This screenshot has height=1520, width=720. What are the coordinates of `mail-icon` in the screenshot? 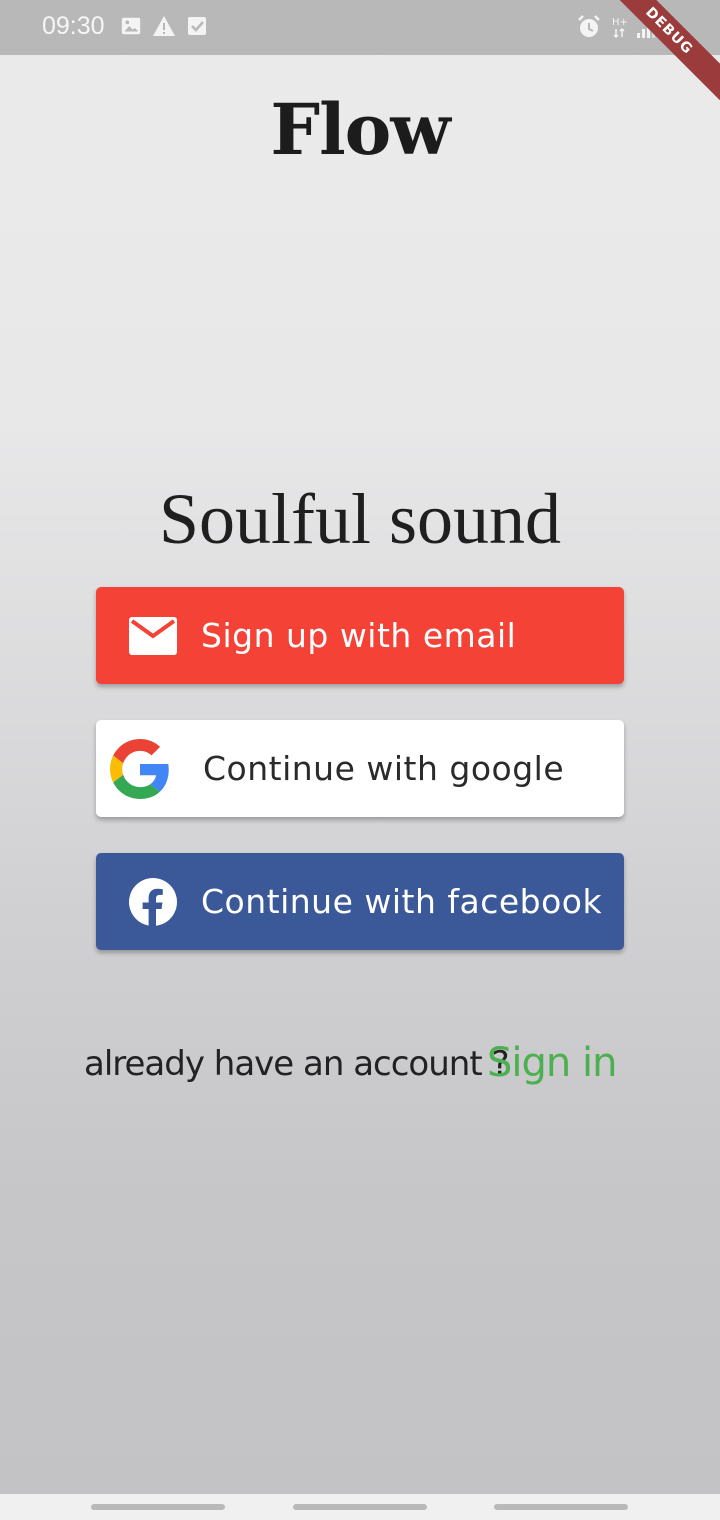 It's located at (153, 636).